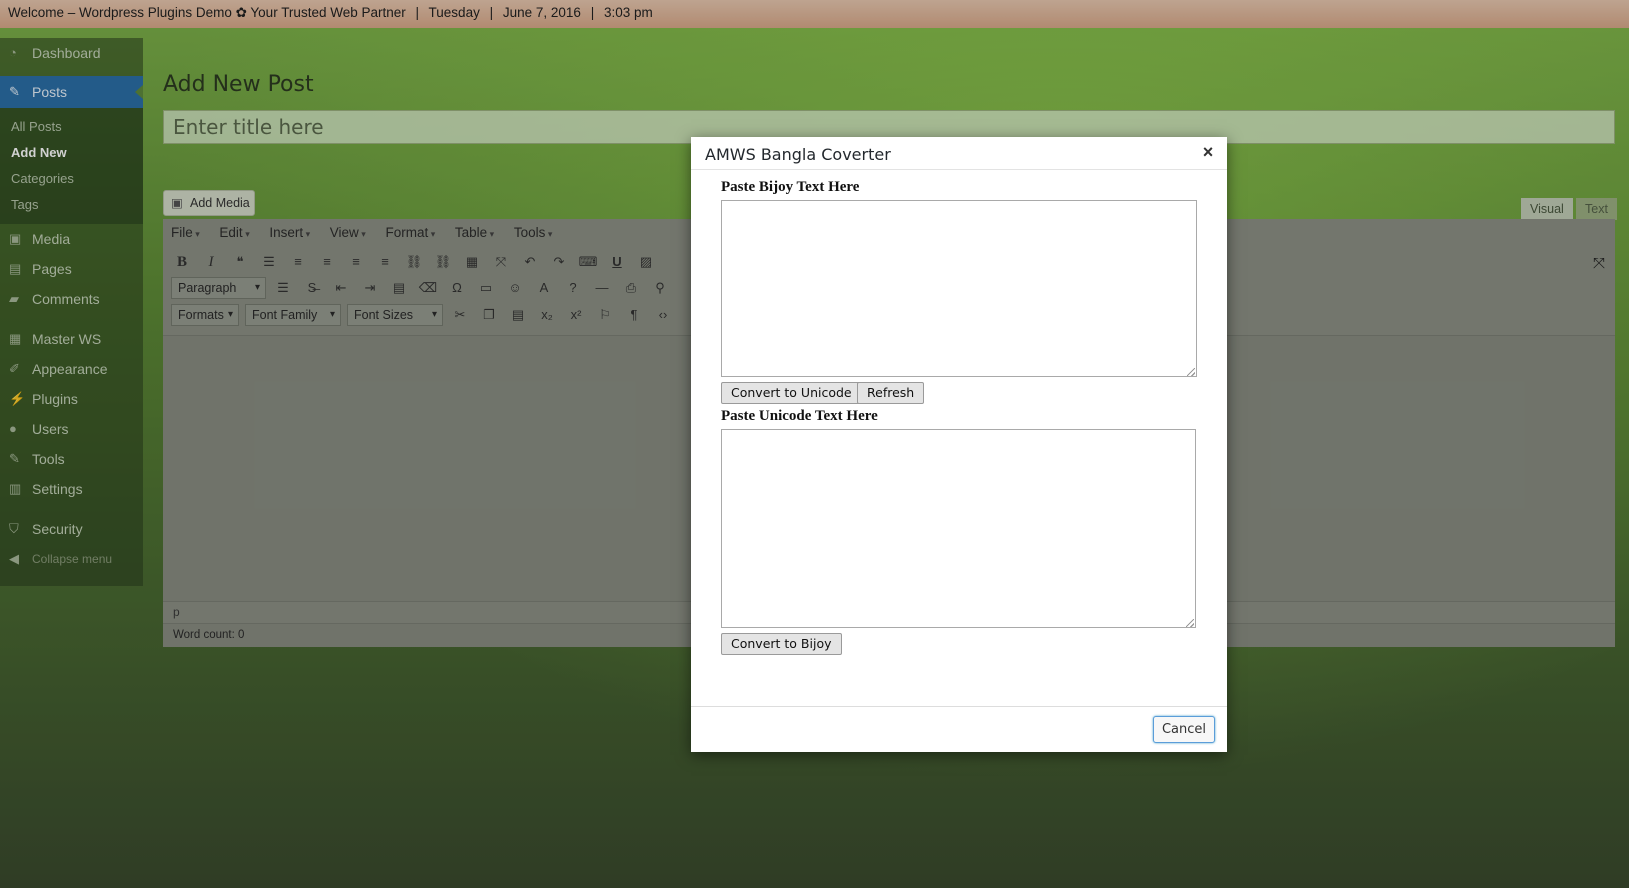  Describe the element at coordinates (959, 153) in the screenshot. I see `dialog-header: AMWS Bangla Coverter ×` at that location.